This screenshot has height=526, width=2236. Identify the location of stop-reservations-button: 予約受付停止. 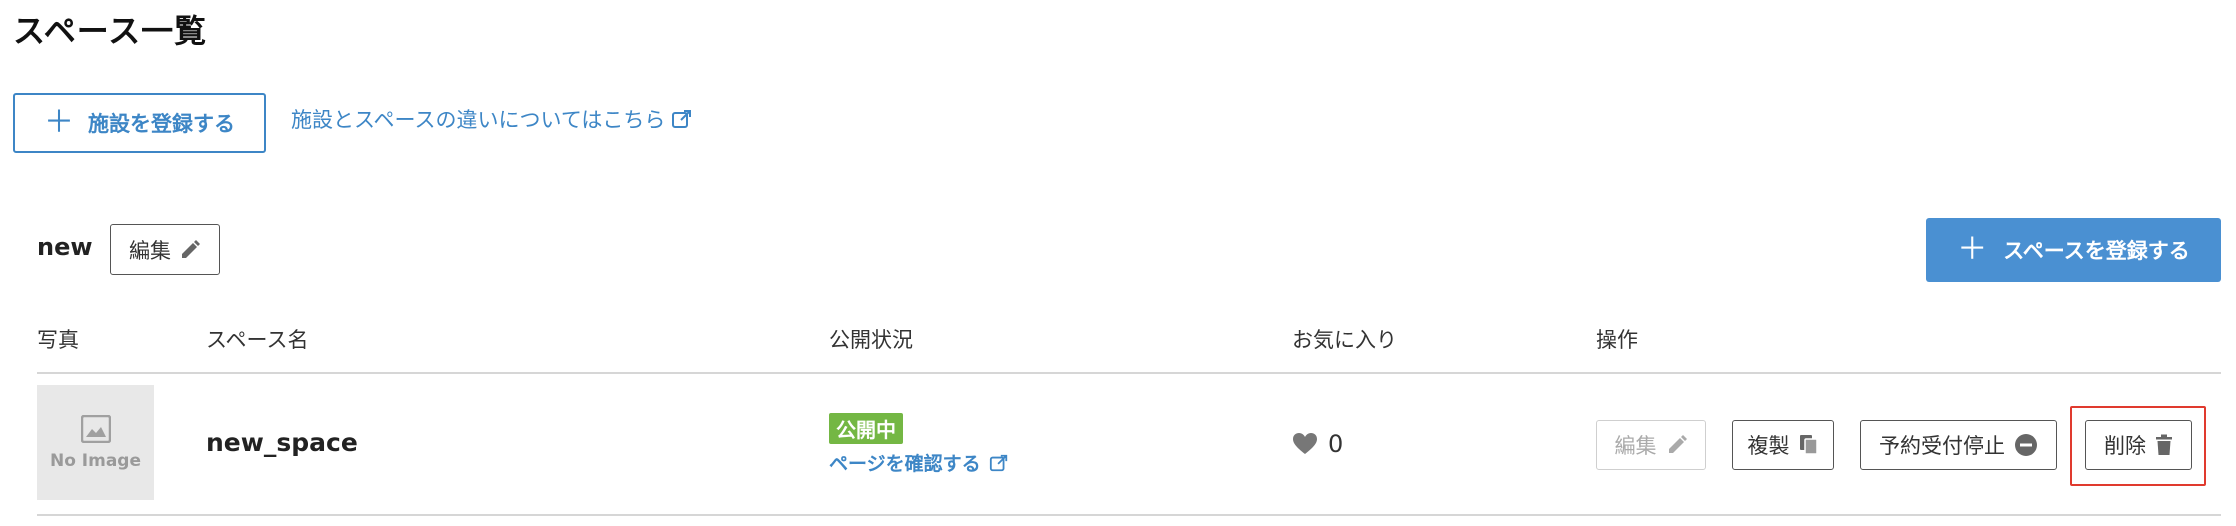
(1958, 445).